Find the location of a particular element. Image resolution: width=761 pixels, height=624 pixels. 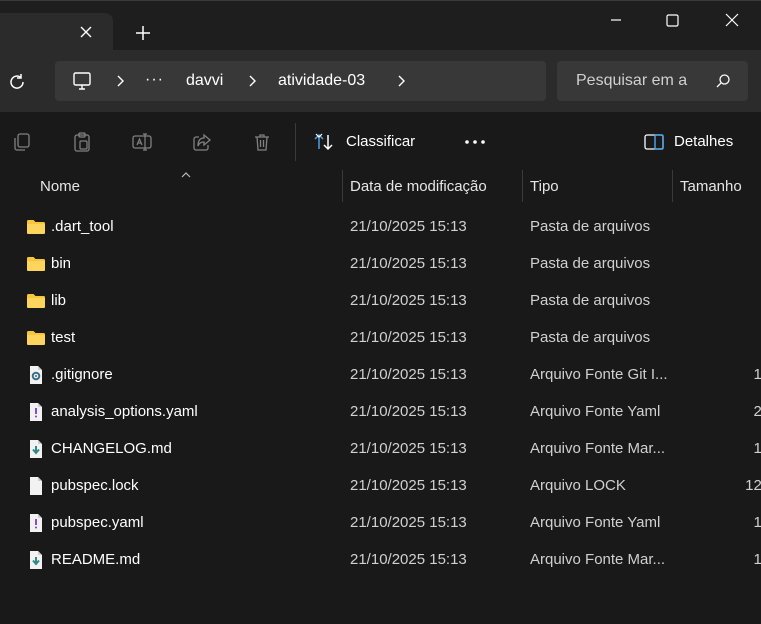

column-header-type: Tipo is located at coordinates (544, 187).